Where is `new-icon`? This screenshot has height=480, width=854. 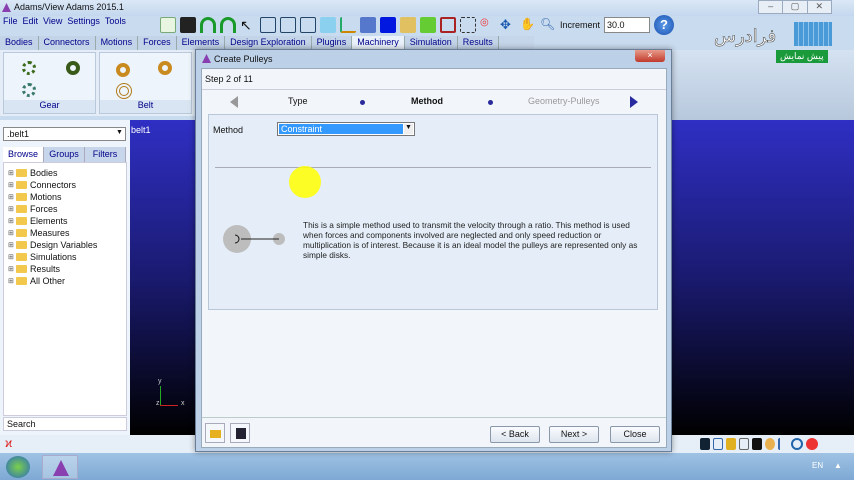 new-icon is located at coordinates (168, 25).